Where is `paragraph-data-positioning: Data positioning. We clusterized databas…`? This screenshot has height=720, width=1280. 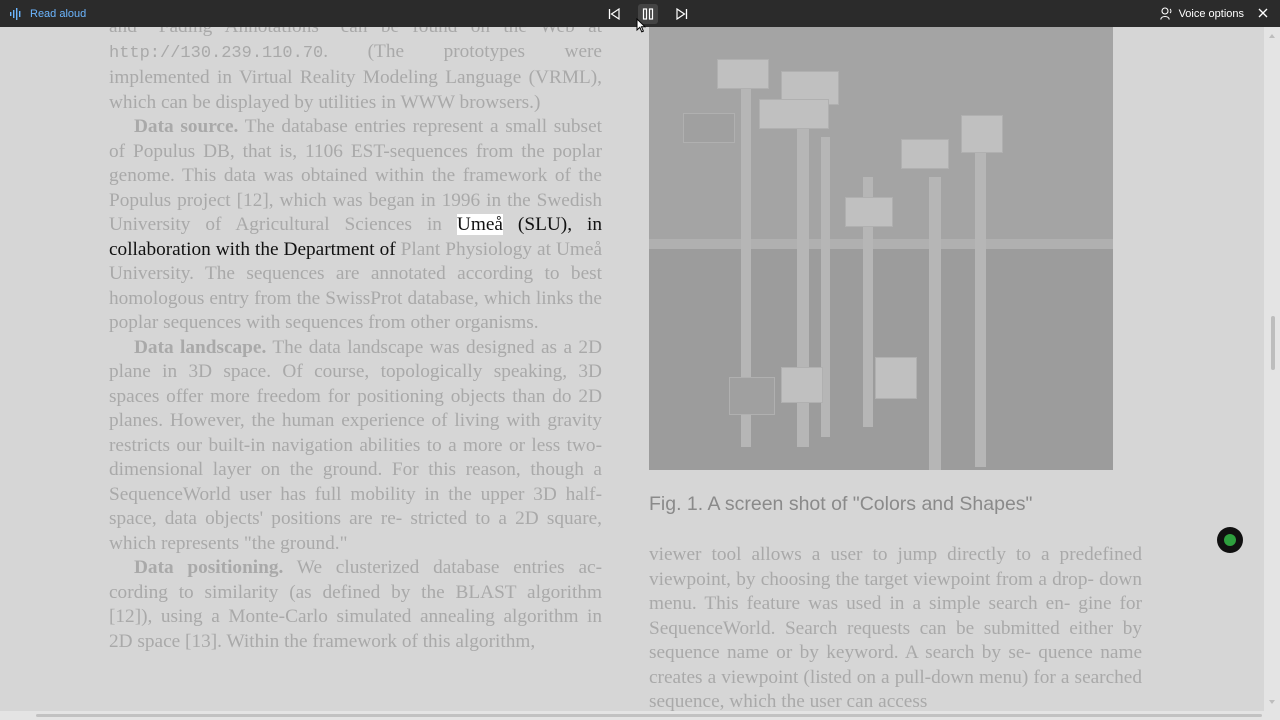 paragraph-data-positioning: Data positioning. We clusterized databas… is located at coordinates (355, 605).